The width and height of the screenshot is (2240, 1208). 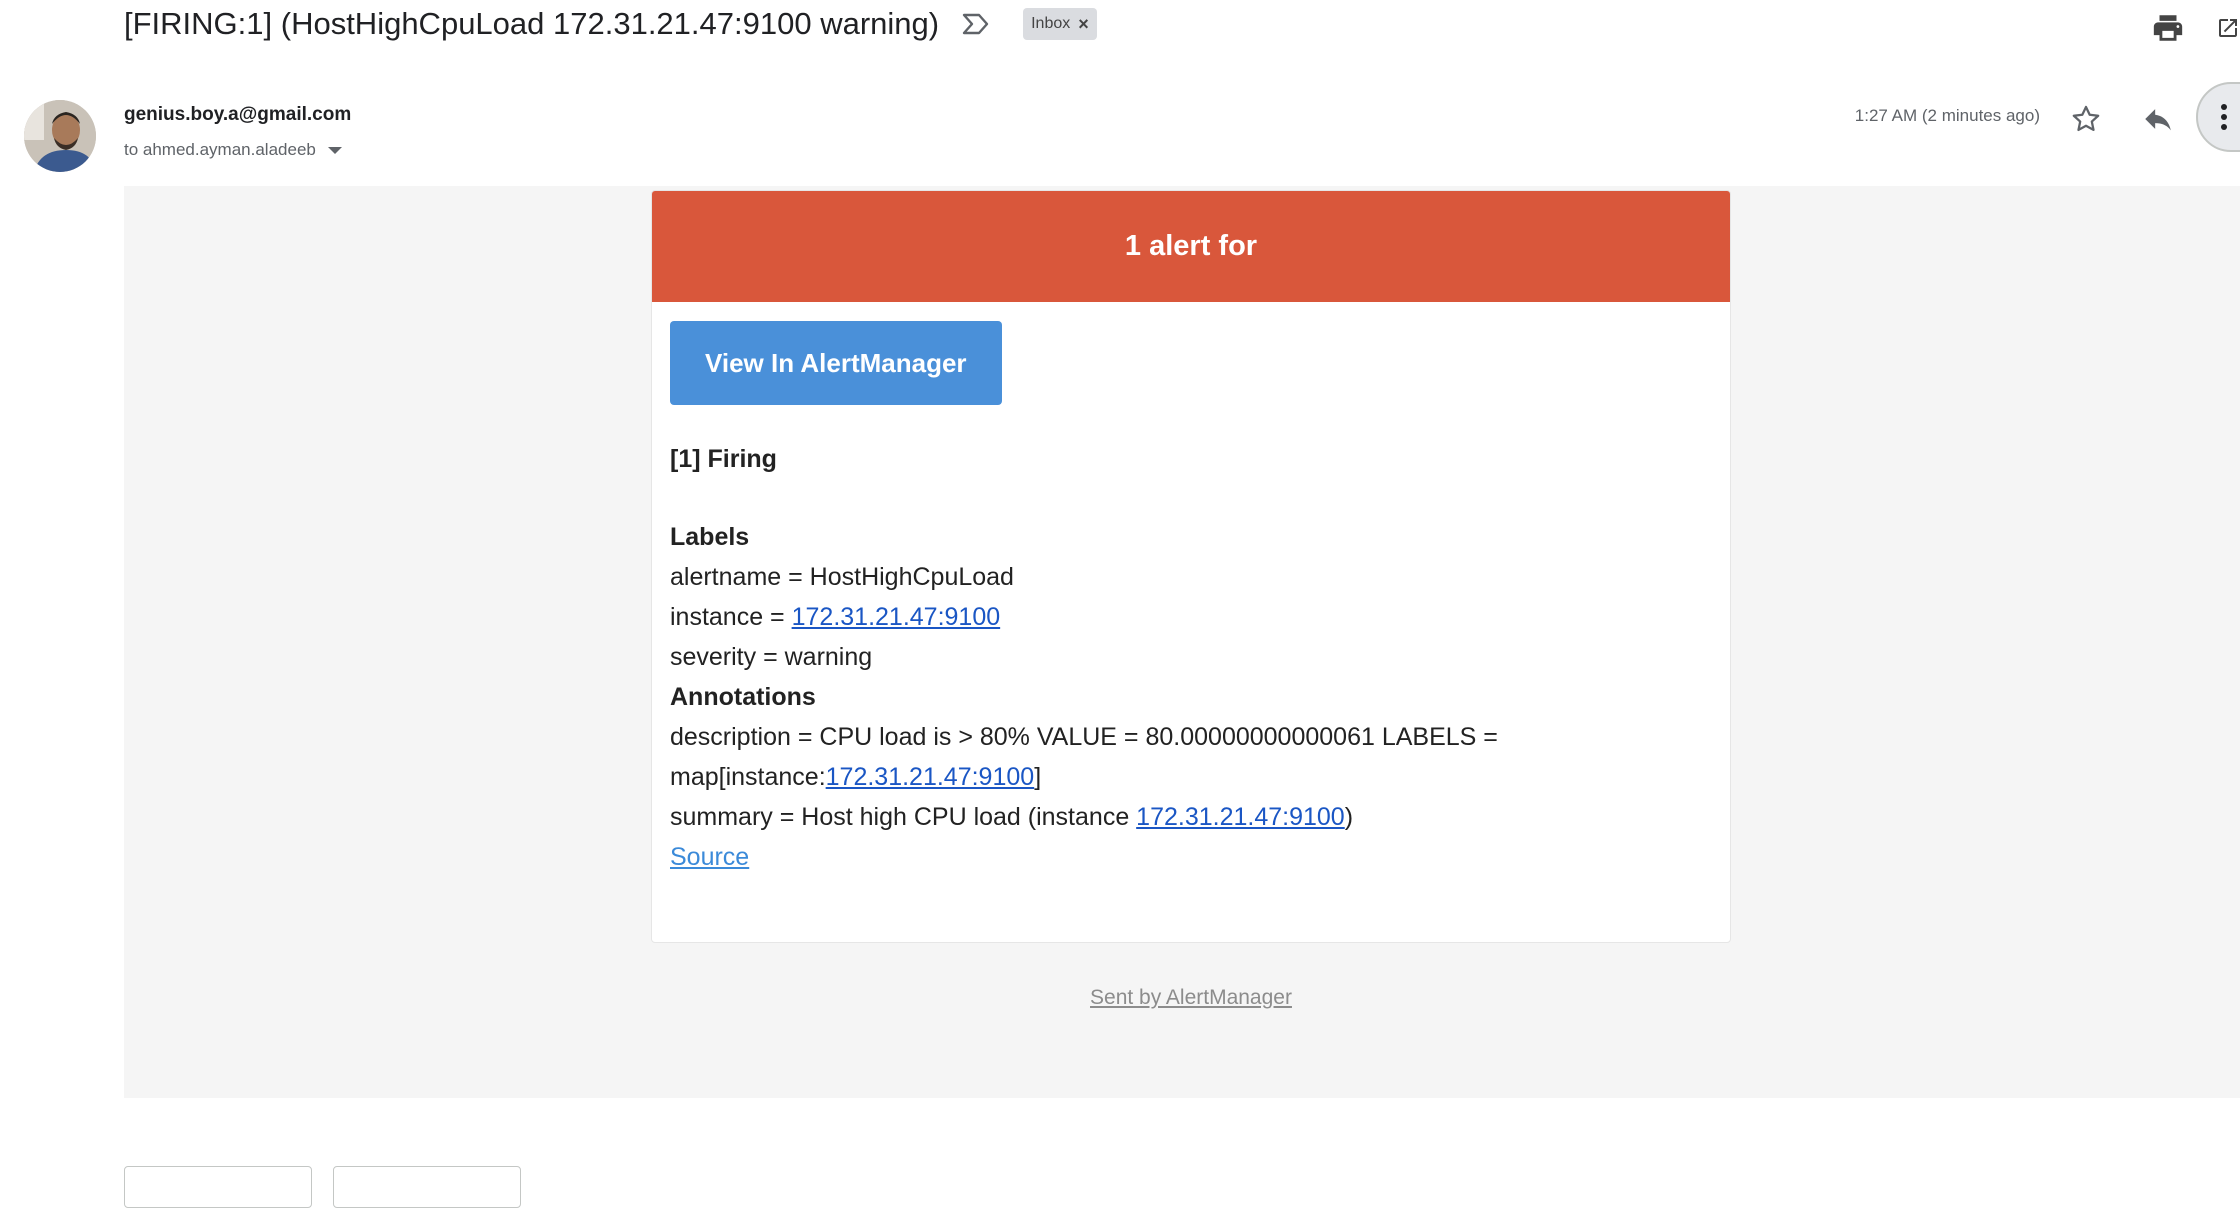 I want to click on source-link: Source, so click(x=709, y=857).